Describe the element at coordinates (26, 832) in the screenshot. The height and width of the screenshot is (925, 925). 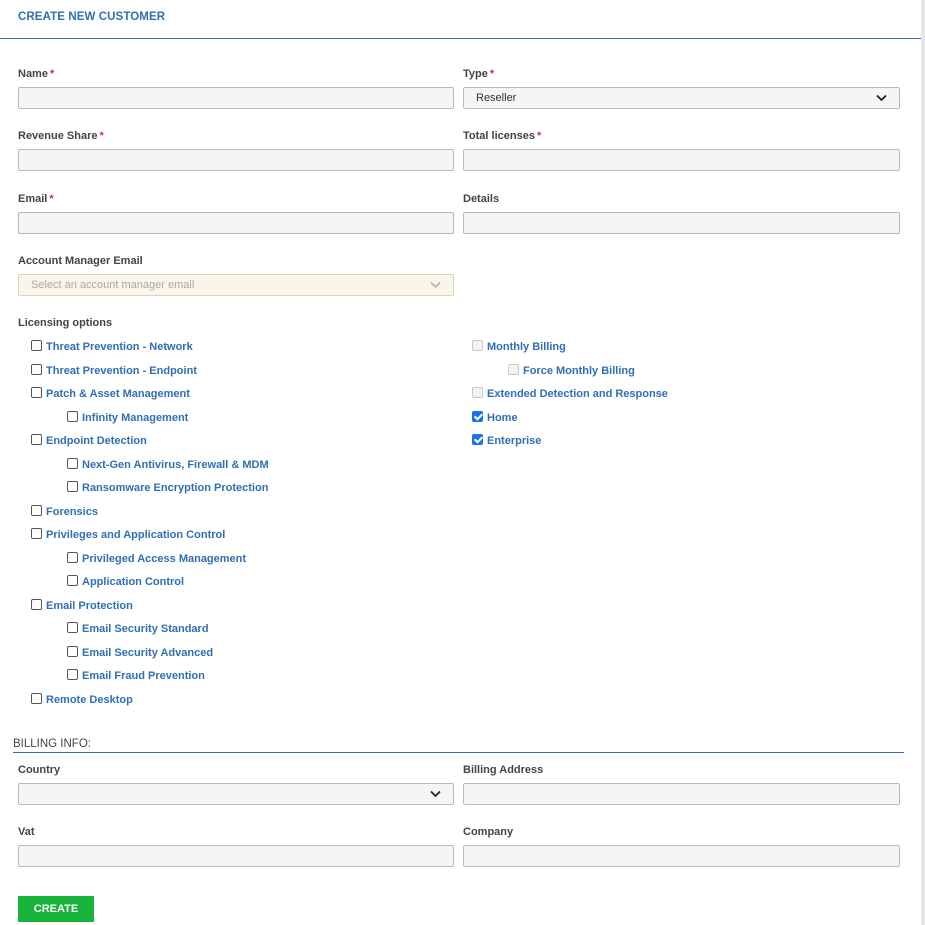
I see `vat-label: Vat` at that location.